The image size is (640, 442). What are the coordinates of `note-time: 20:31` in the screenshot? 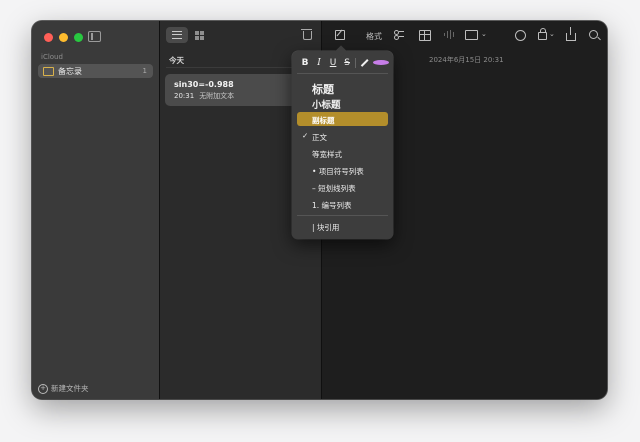 It's located at (184, 96).